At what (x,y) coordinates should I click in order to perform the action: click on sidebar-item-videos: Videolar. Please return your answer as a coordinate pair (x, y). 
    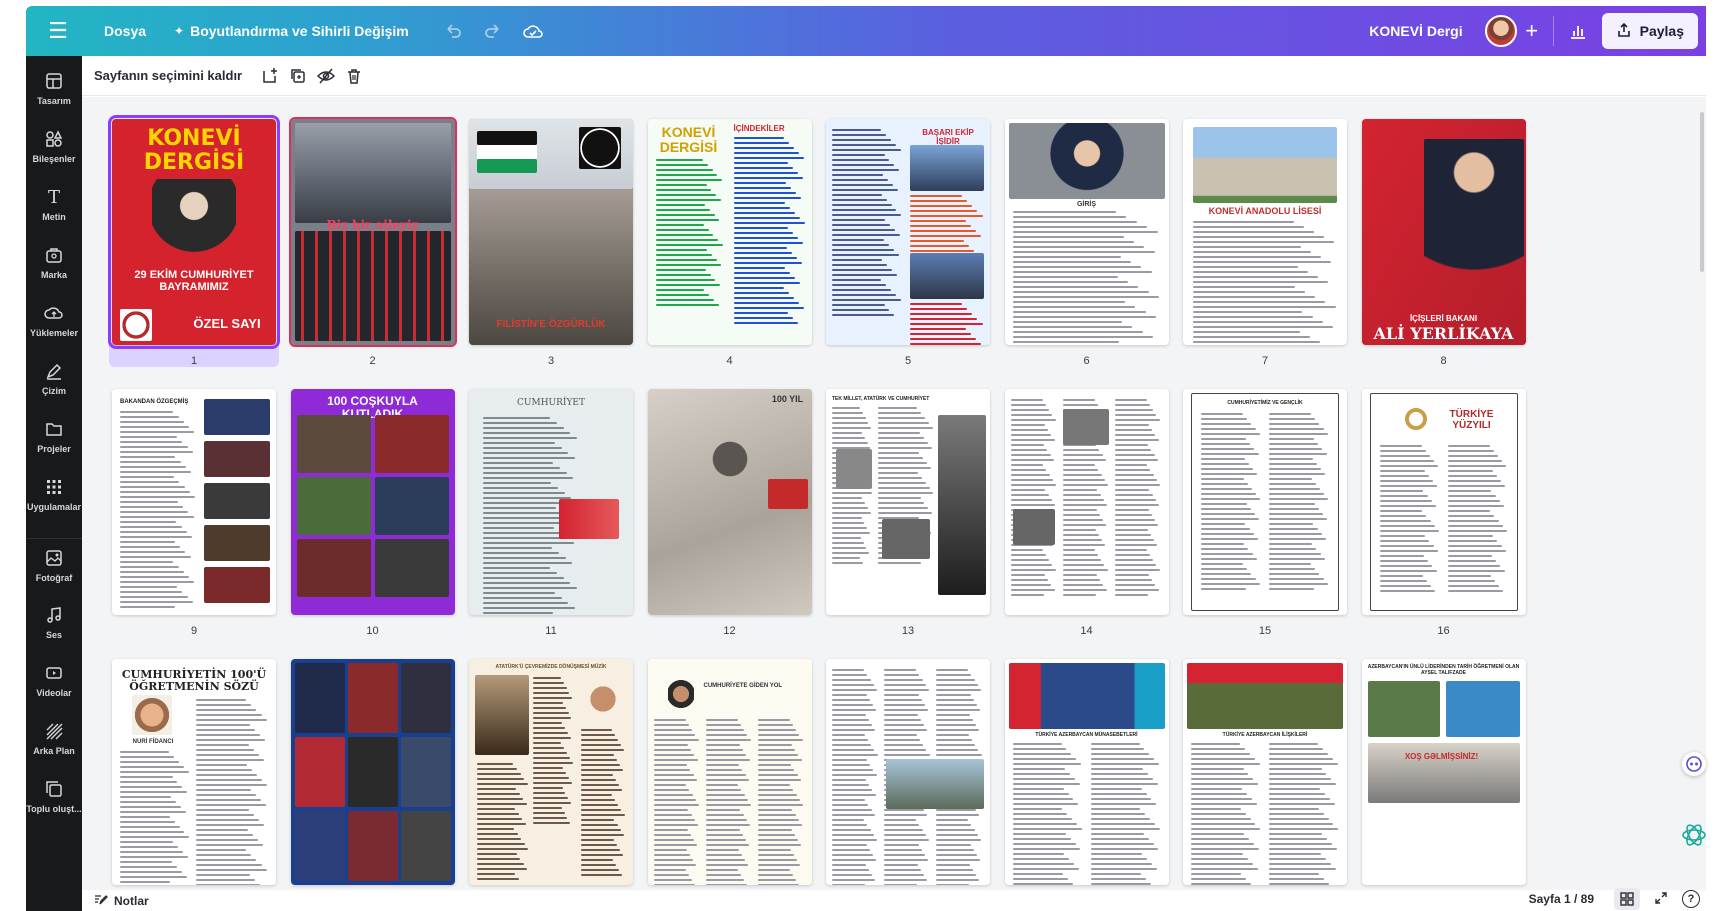
    Looking at the image, I should click on (54, 686).